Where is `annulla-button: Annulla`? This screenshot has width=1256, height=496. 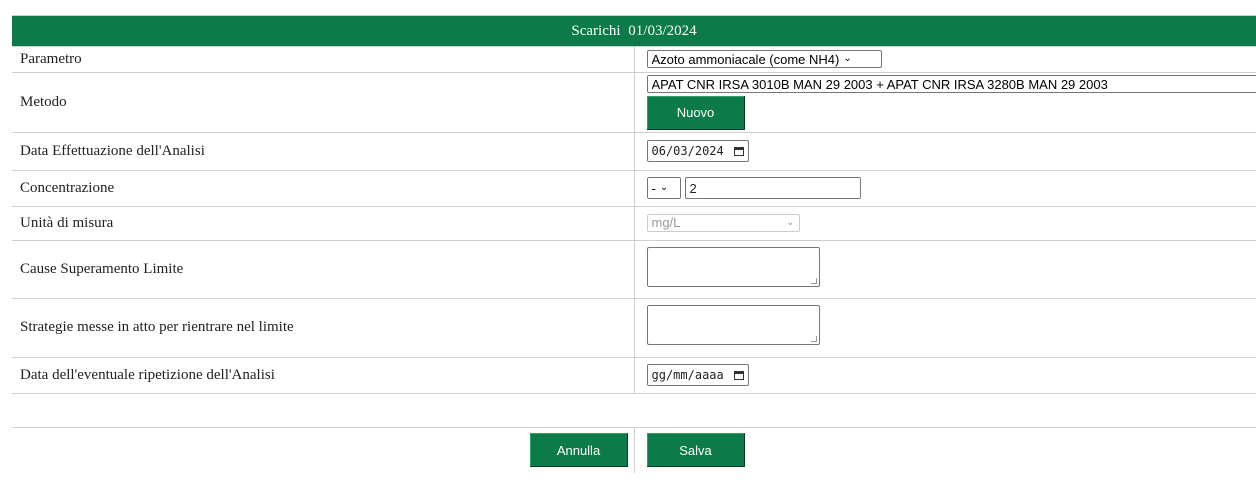
annulla-button: Annulla is located at coordinates (578, 450).